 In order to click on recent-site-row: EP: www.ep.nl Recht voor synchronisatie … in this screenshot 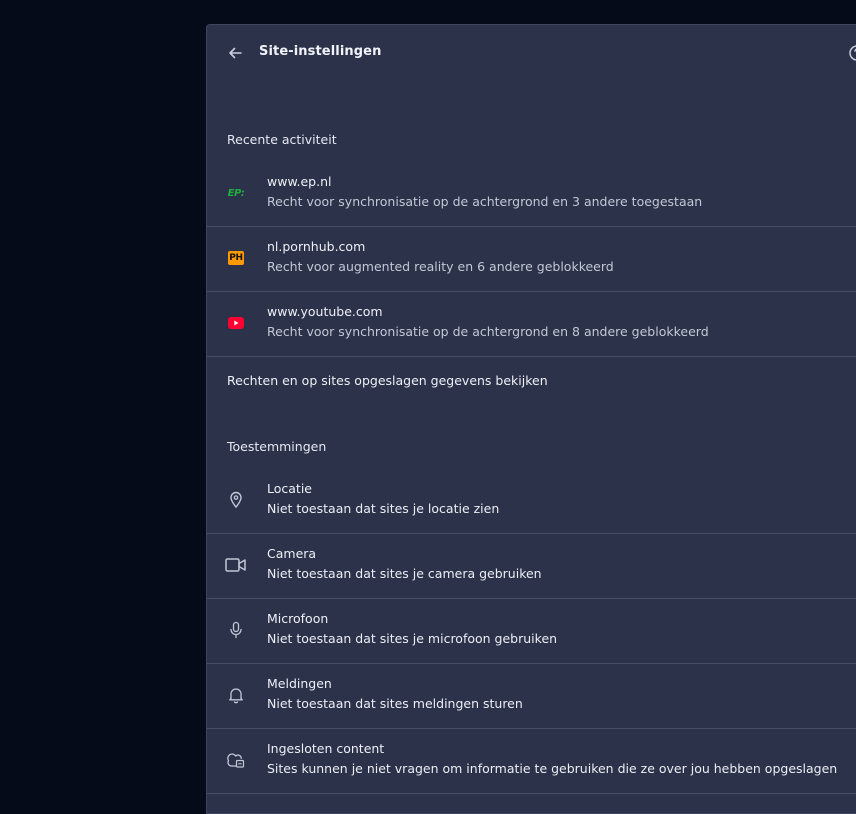, I will do `click(531, 194)`.